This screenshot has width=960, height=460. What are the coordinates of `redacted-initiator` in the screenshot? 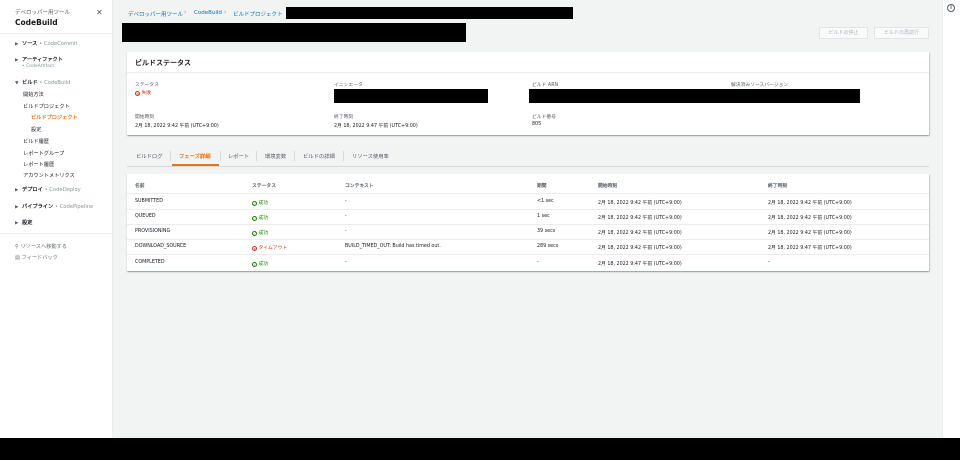 It's located at (411, 96).